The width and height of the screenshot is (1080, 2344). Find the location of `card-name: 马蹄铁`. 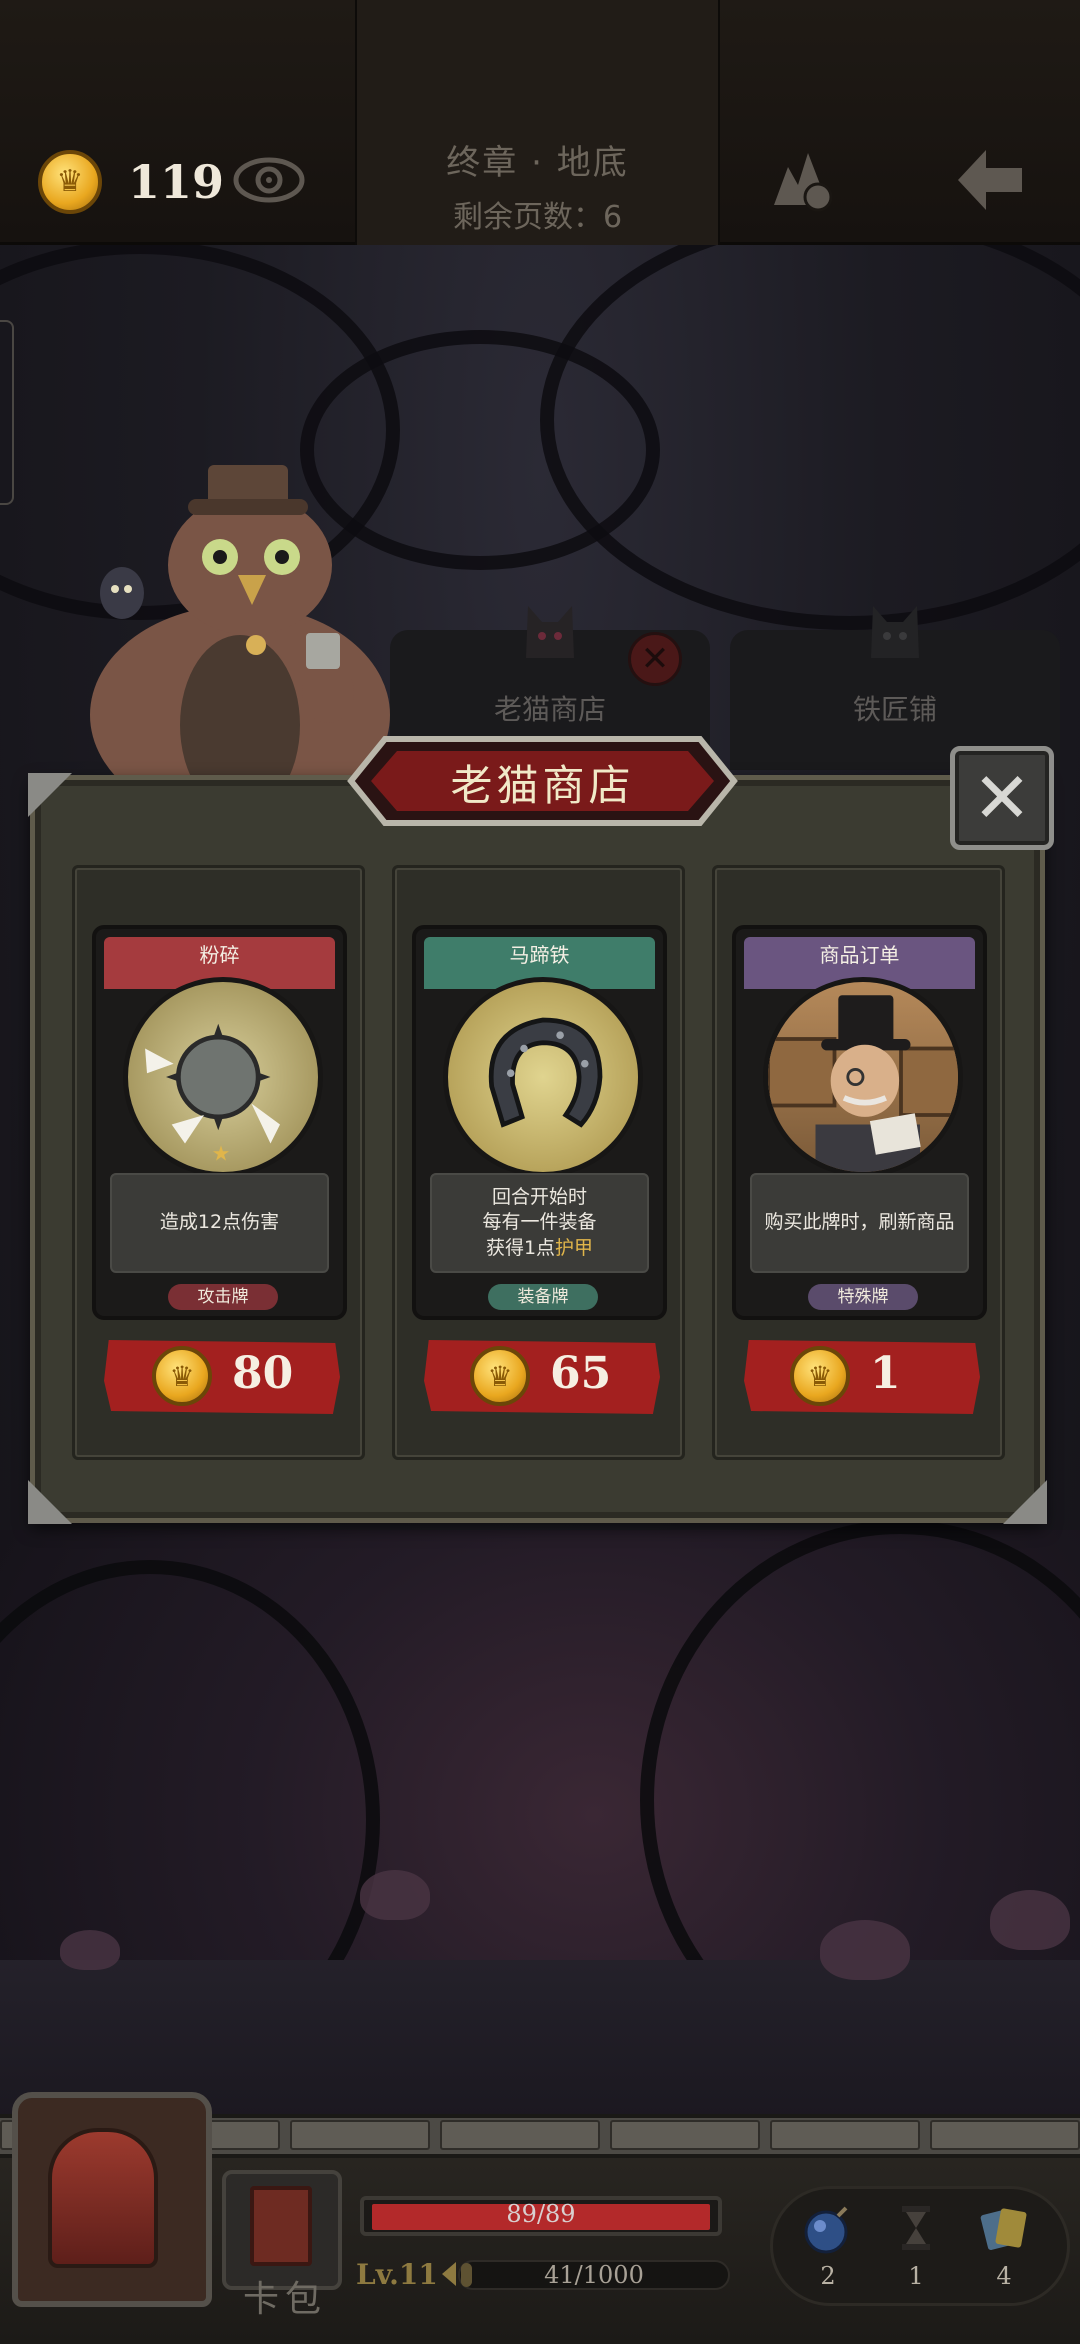

card-name: 马蹄铁 is located at coordinates (539, 955).